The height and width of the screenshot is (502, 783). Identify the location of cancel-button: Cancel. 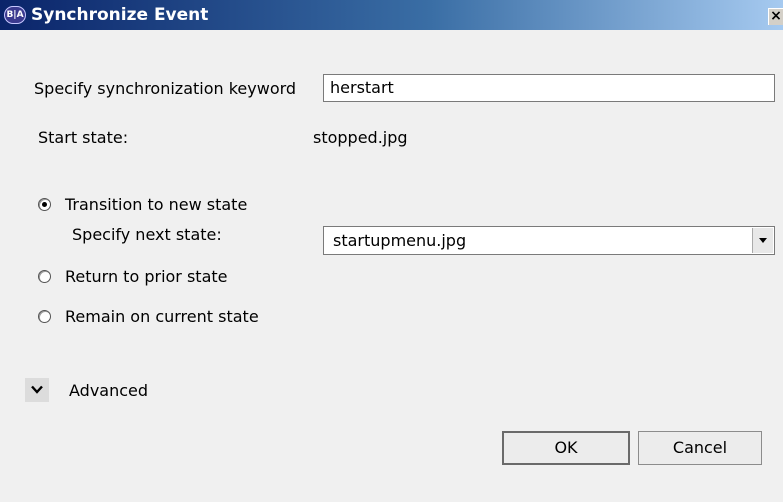
(700, 448).